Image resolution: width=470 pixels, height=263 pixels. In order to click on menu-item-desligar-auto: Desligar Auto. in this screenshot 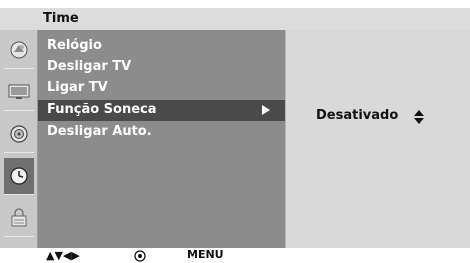, I will do `click(161, 132)`.